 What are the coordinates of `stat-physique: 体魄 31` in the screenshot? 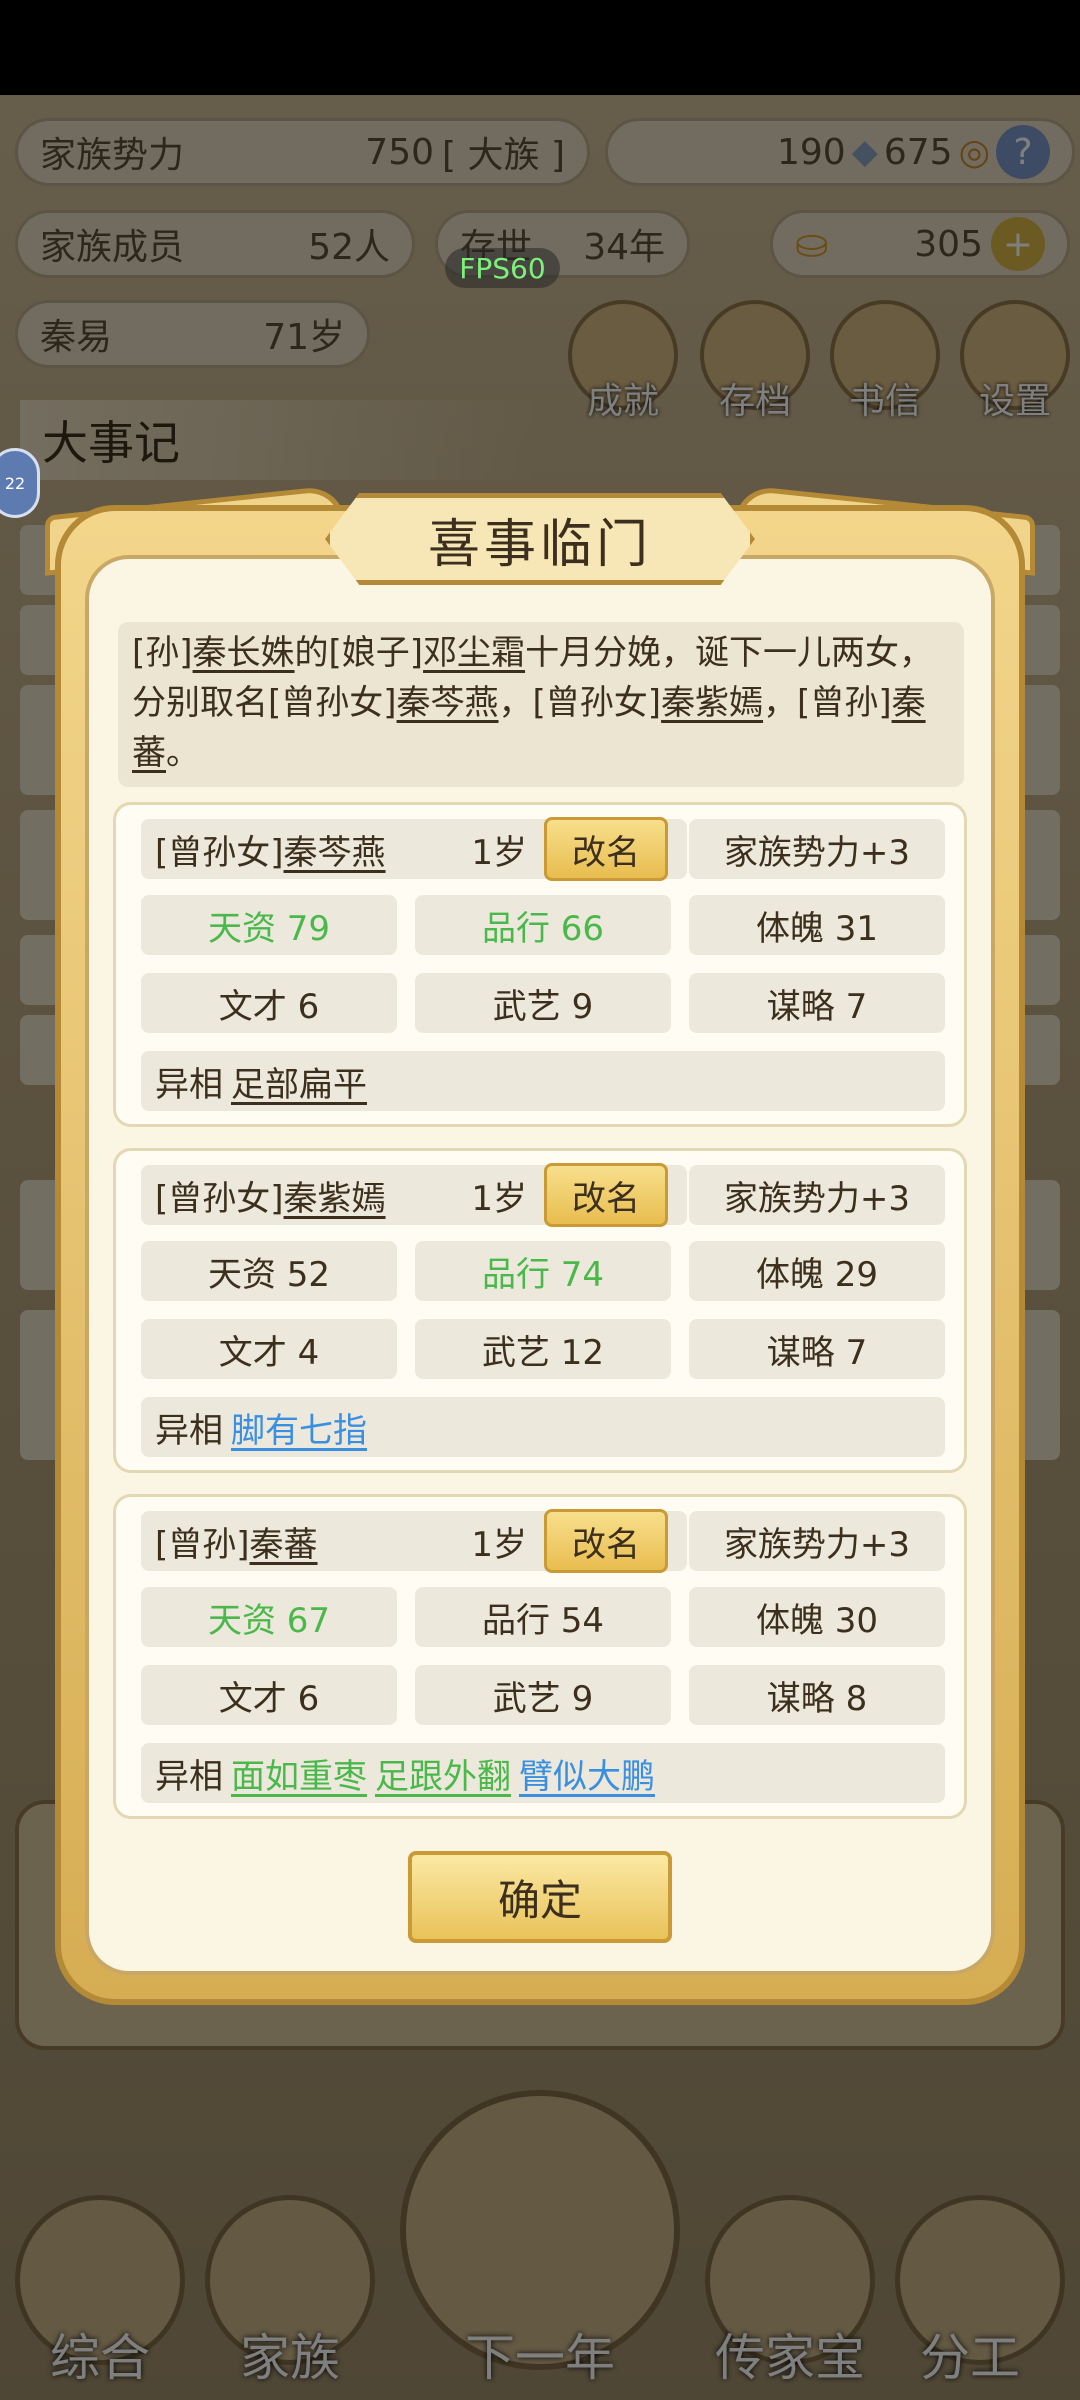 It's located at (817, 925).